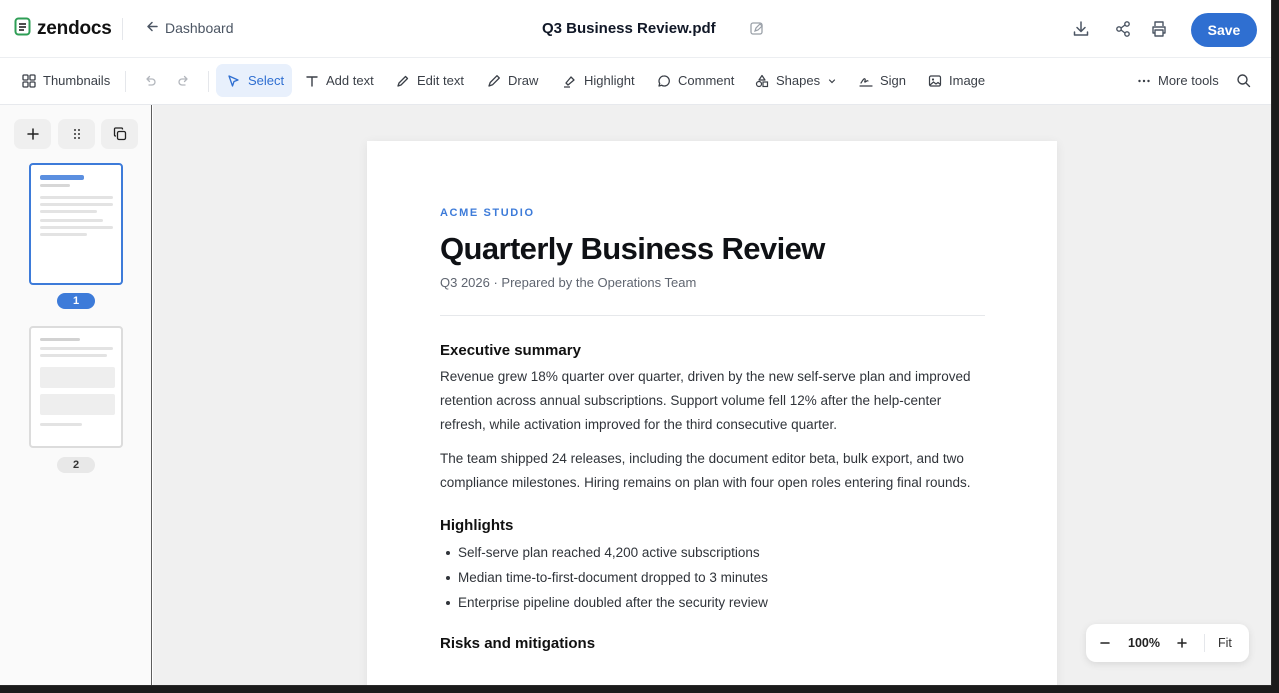 Image resolution: width=1279 pixels, height=693 pixels. I want to click on page-thumbnails-sidebar: 1 2, so click(76, 395).